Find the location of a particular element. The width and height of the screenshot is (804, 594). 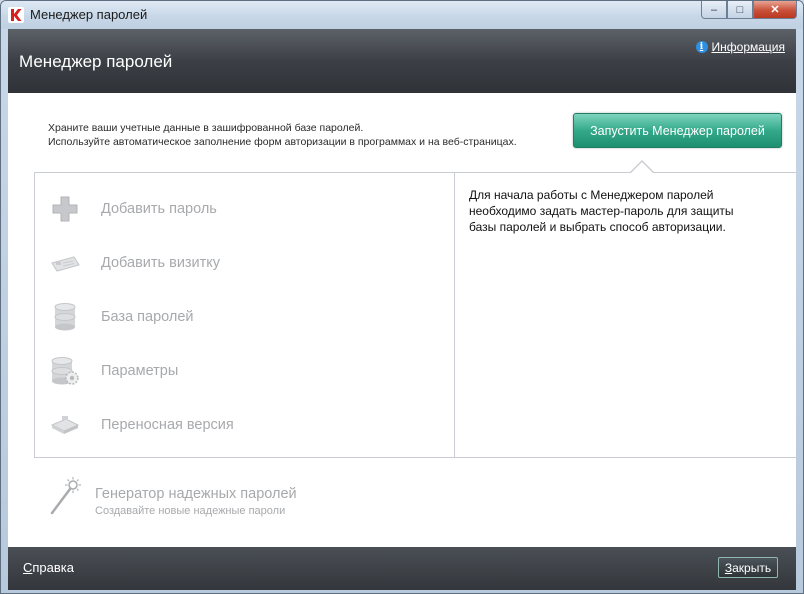

kaspersky-logo-icon is located at coordinates (16, 15).